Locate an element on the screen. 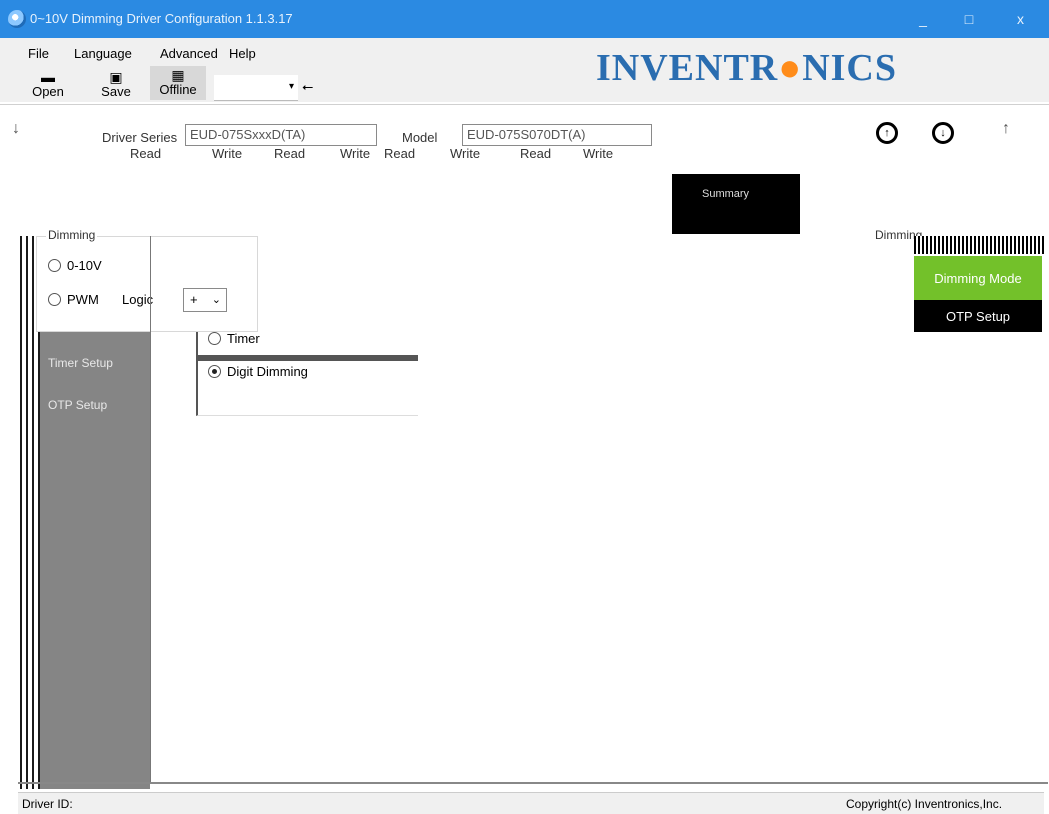  menu-help: Help is located at coordinates (242, 53).